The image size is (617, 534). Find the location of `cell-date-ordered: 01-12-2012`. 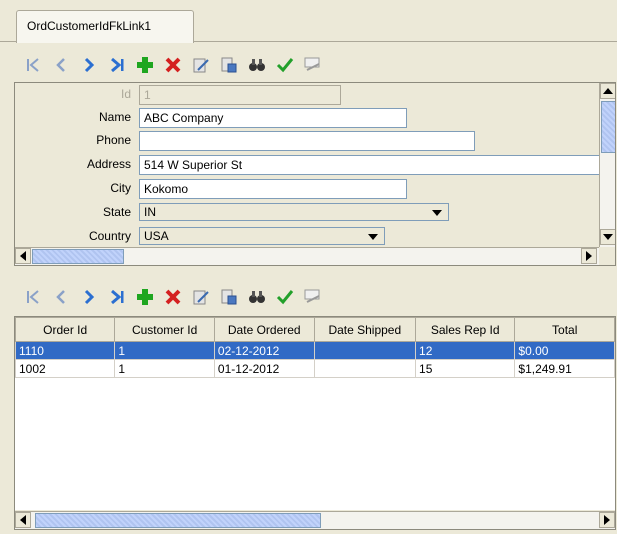

cell-date-ordered: 01-12-2012 is located at coordinates (264, 368).